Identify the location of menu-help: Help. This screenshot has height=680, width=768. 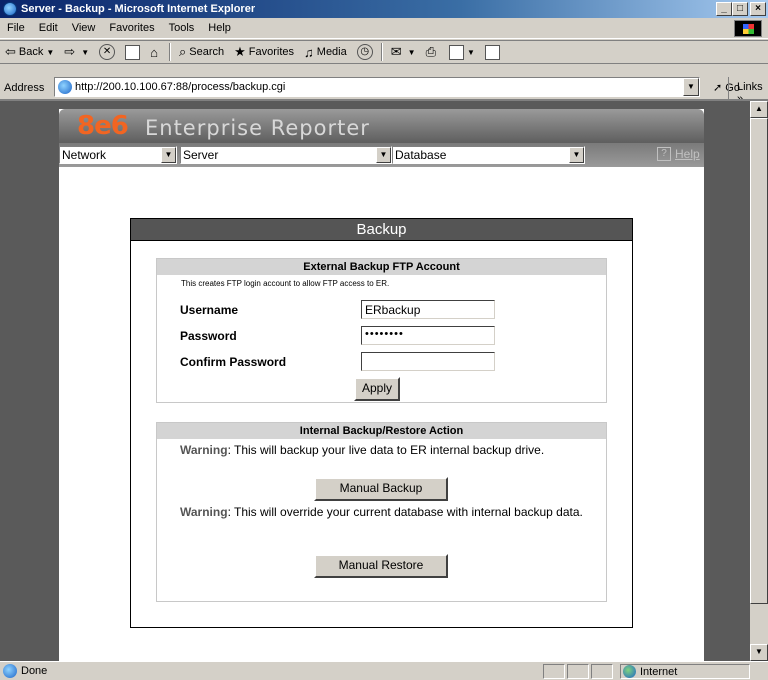
(219, 28).